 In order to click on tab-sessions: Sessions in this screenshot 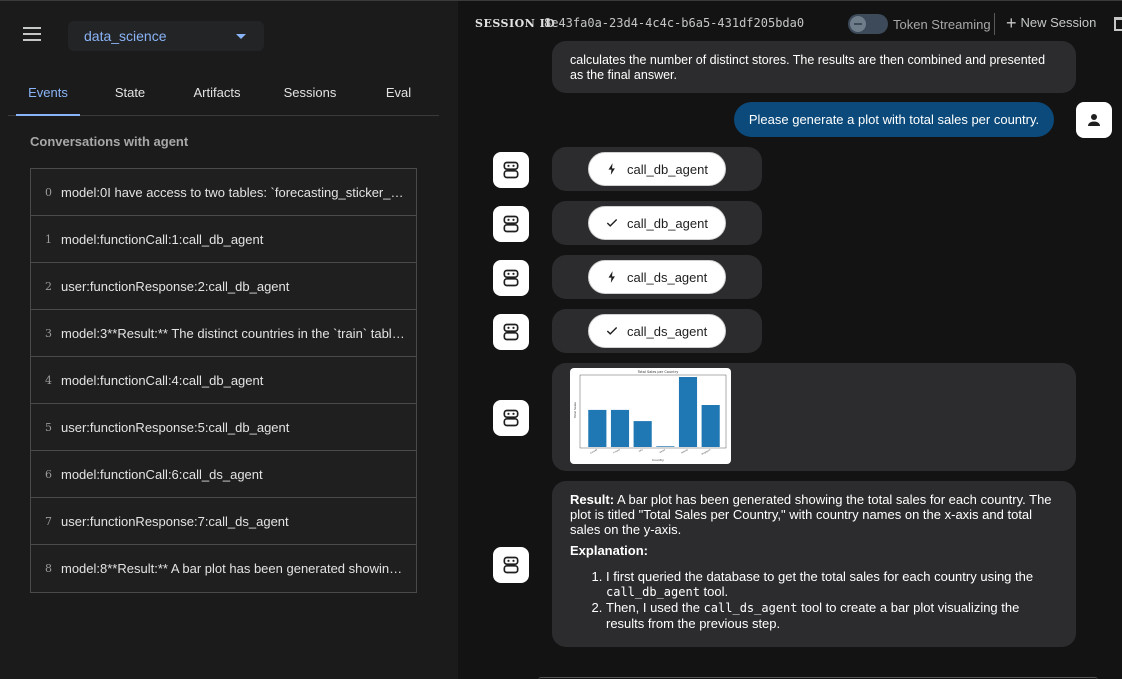, I will do `click(310, 95)`.